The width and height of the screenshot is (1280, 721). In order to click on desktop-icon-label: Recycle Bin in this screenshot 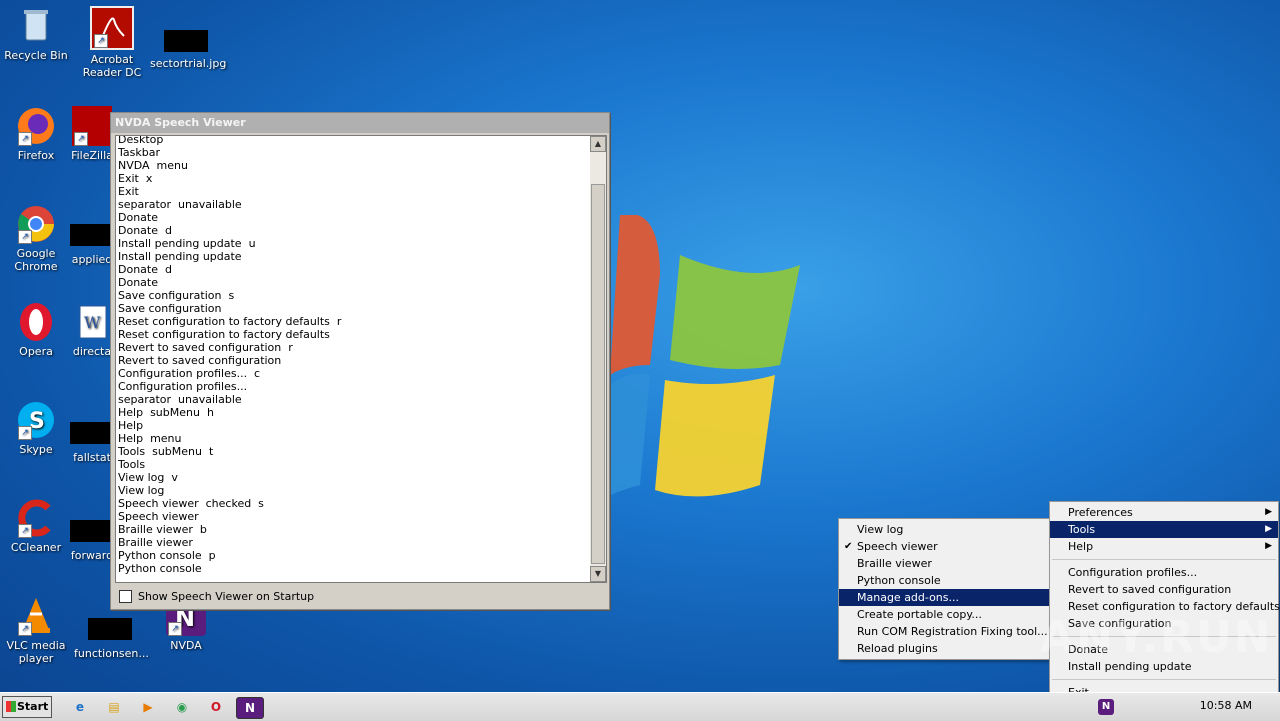, I will do `click(36, 55)`.